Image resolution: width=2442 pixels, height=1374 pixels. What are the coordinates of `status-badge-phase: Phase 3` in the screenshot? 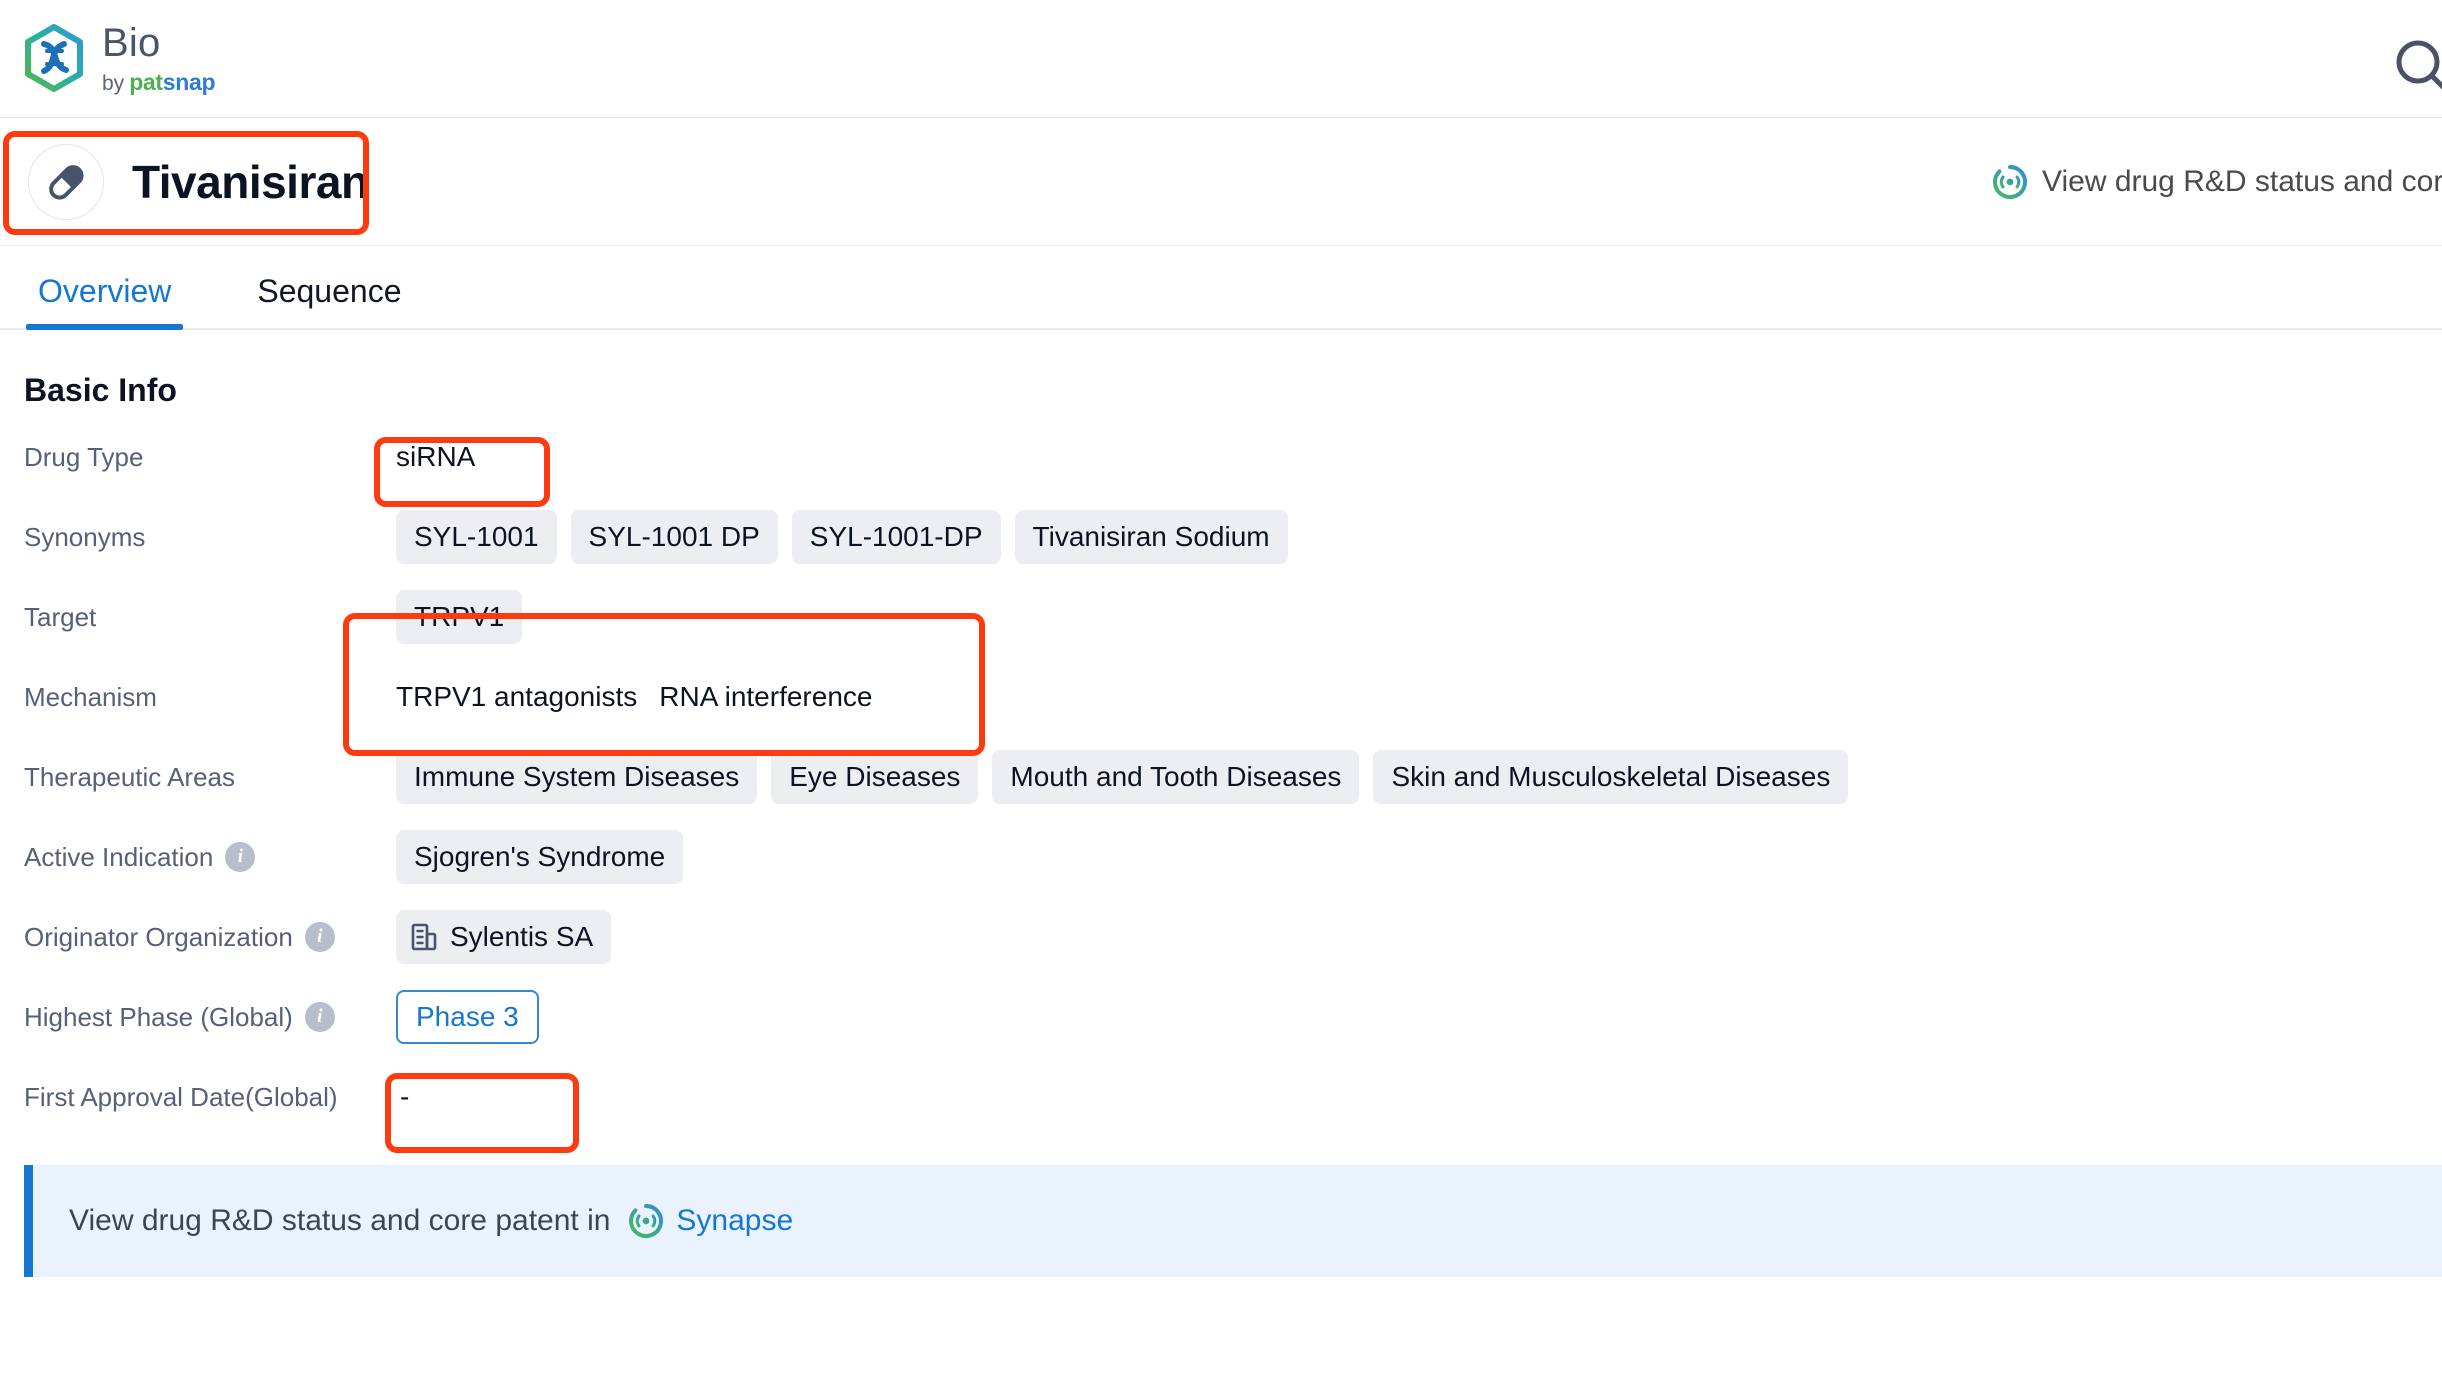 It's located at (467, 1017).